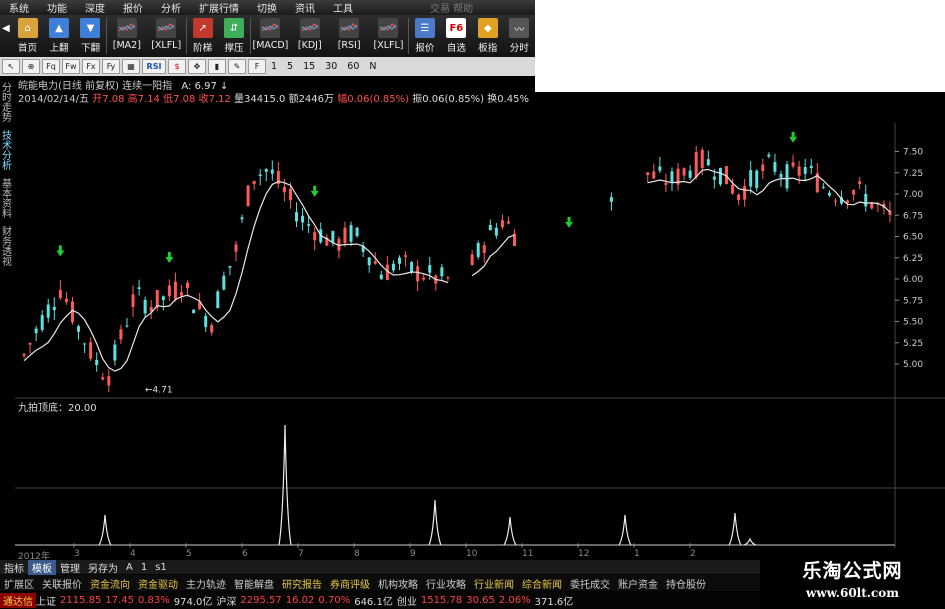  I want to click on ticker-item: 沪深, so click(226, 602).